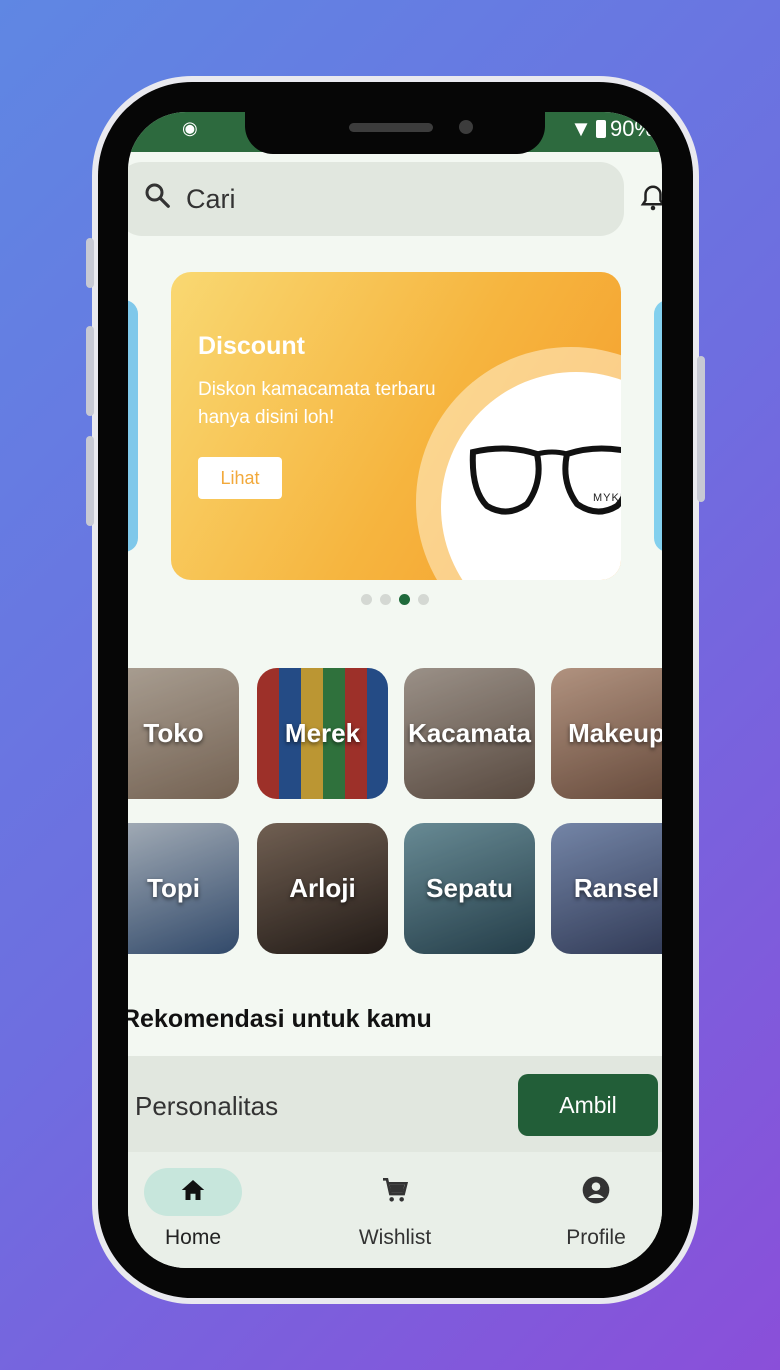  Describe the element at coordinates (616, 888) in the screenshot. I see `category-label: Ransel` at that location.